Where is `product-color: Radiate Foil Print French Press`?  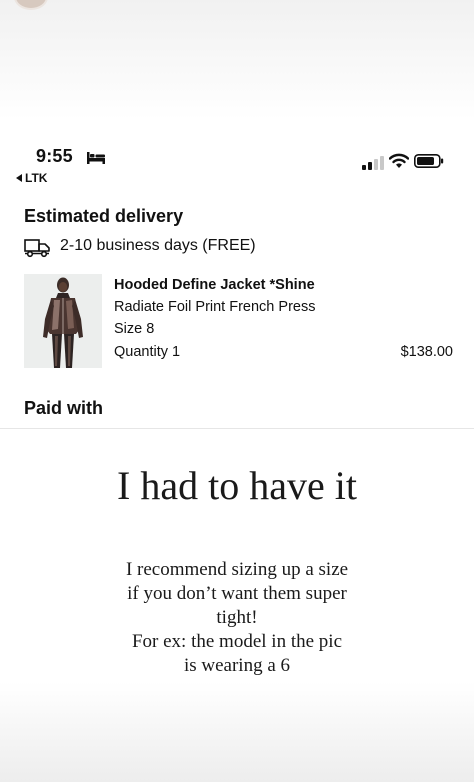
product-color: Radiate Foil Print French Press is located at coordinates (215, 307).